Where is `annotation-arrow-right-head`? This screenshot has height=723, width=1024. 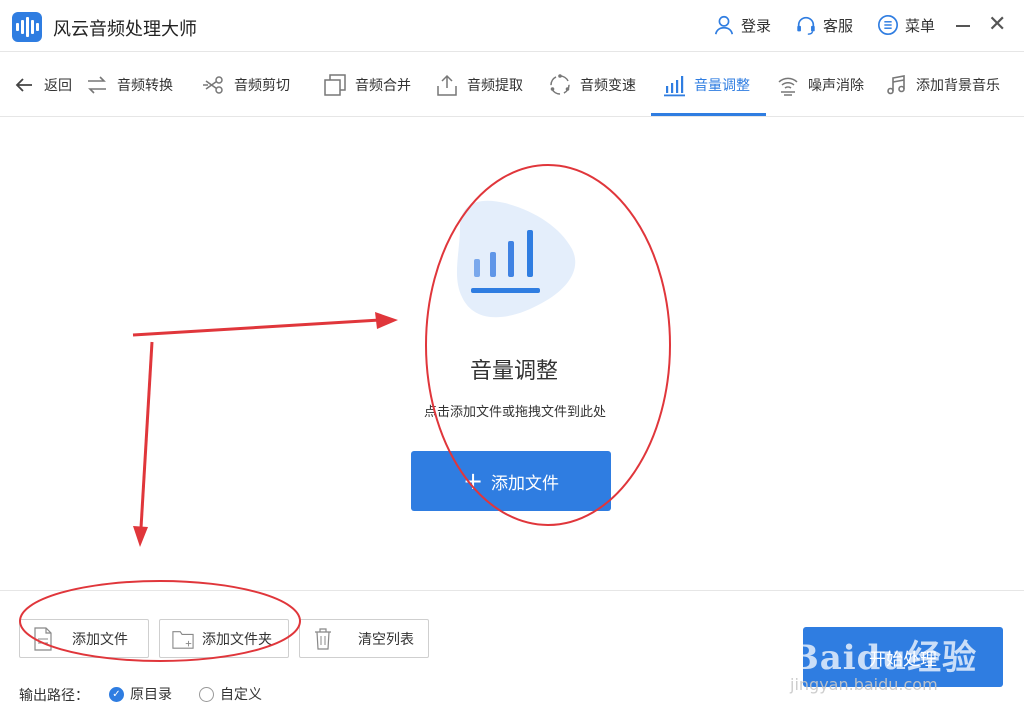 annotation-arrow-right-head is located at coordinates (386, 320).